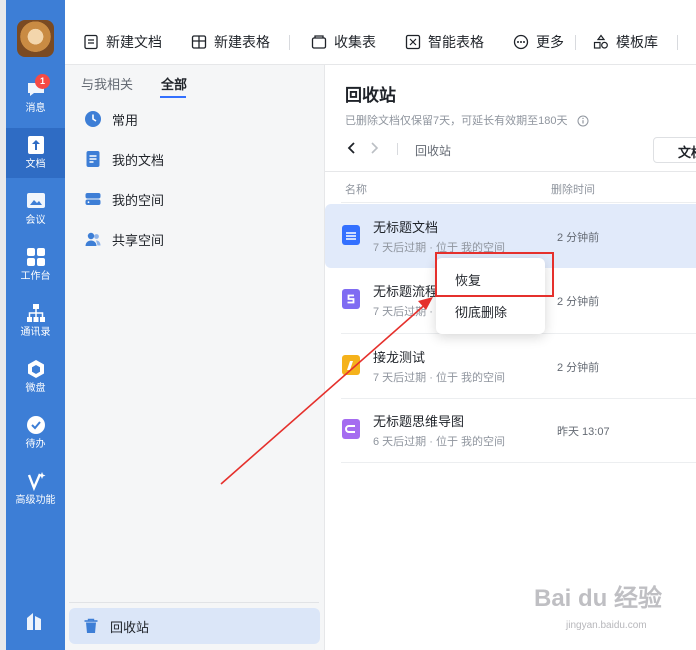 This screenshot has width=696, height=650. Describe the element at coordinates (93, 199) in the screenshot. I see `storage-icon` at that location.